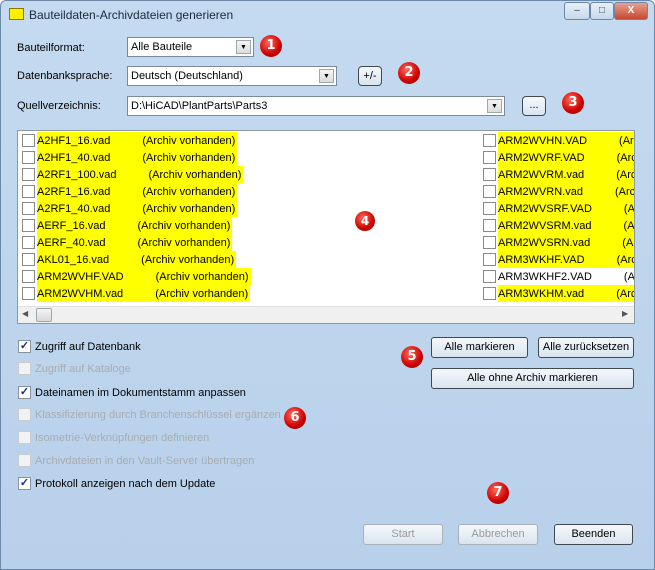  Describe the element at coordinates (365, 221) in the screenshot. I see `callout-marker-4: 4` at that location.